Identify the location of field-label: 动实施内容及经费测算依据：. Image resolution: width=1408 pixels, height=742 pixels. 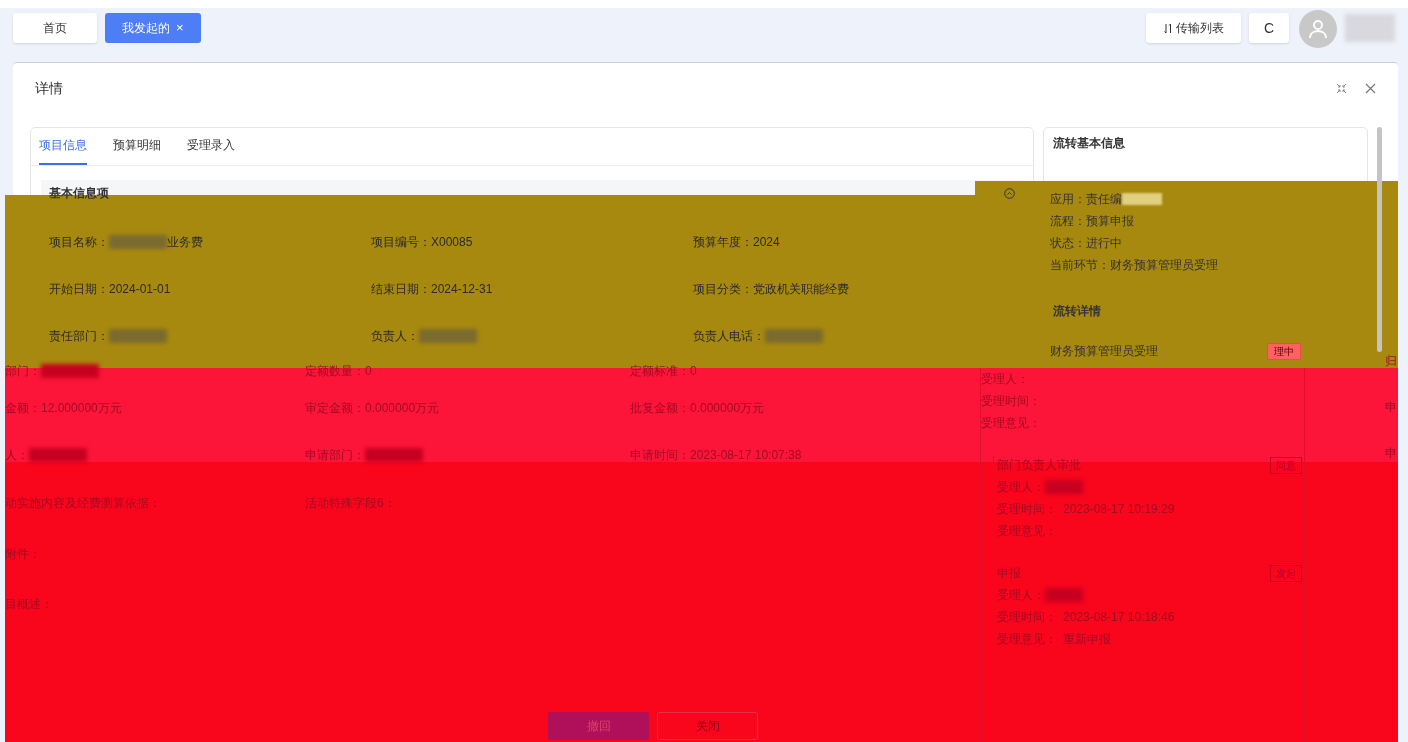
(83, 503).